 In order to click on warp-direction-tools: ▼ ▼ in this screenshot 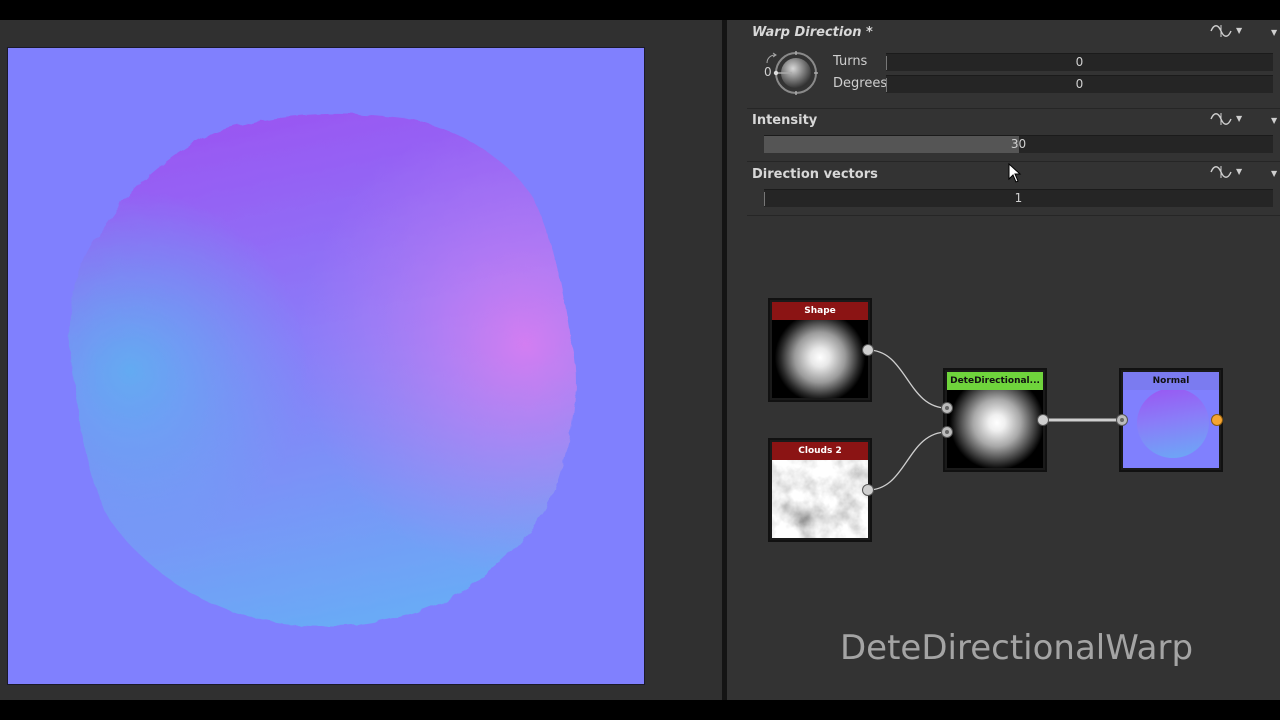, I will do `click(1245, 32)`.